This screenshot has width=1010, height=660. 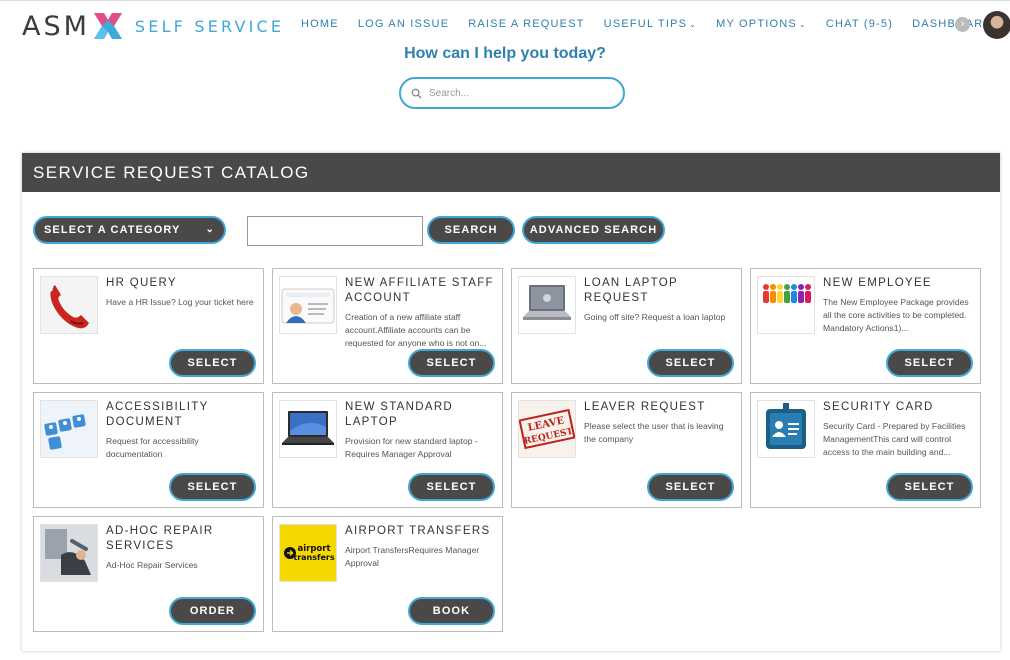 I want to click on nav-useful-tips: USEFUL TIPS ⌄, so click(x=650, y=24).